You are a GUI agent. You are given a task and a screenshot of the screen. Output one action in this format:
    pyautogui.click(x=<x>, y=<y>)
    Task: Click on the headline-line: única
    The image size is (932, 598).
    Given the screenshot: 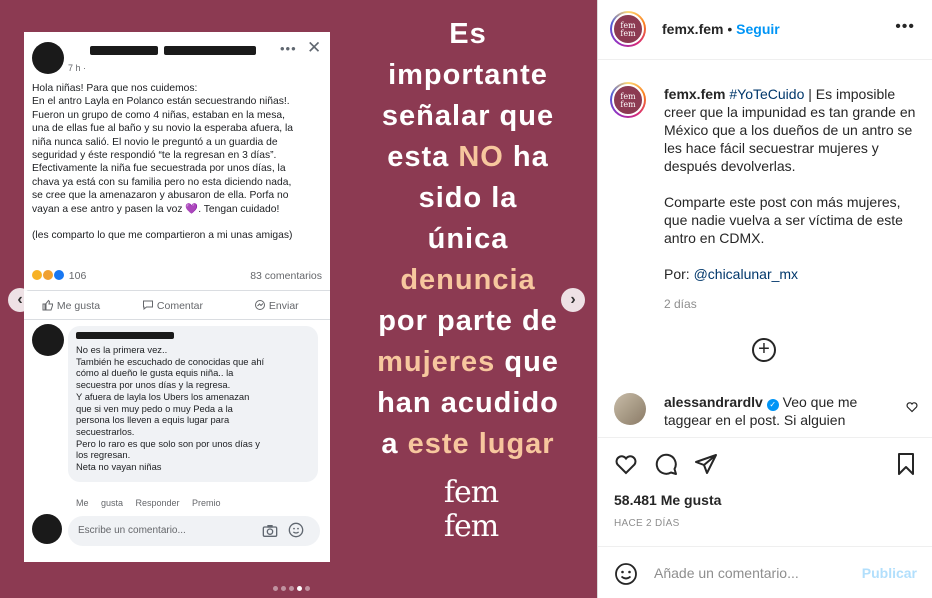 What is the action you would take?
    pyautogui.click(x=468, y=239)
    